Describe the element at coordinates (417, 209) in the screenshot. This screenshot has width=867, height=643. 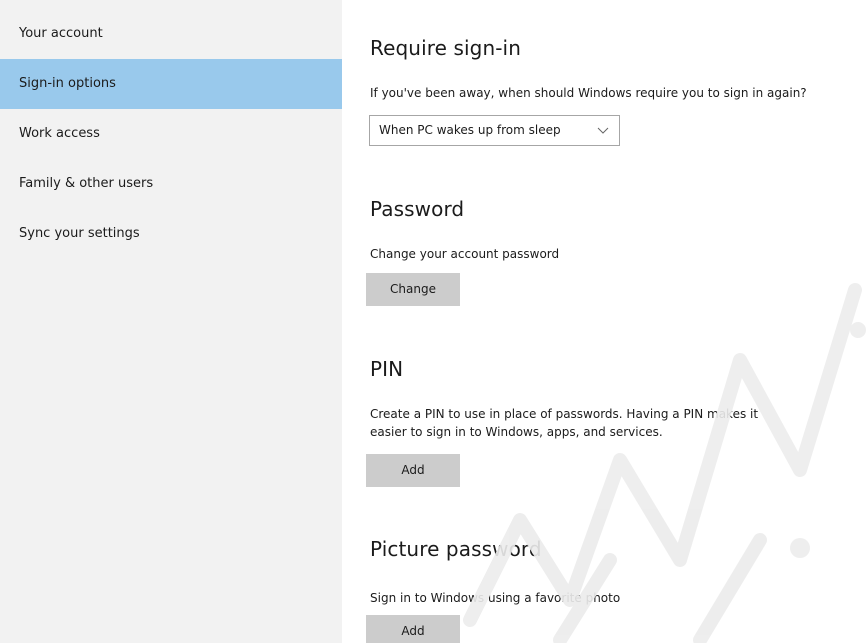
I see `password-heading: Password` at that location.